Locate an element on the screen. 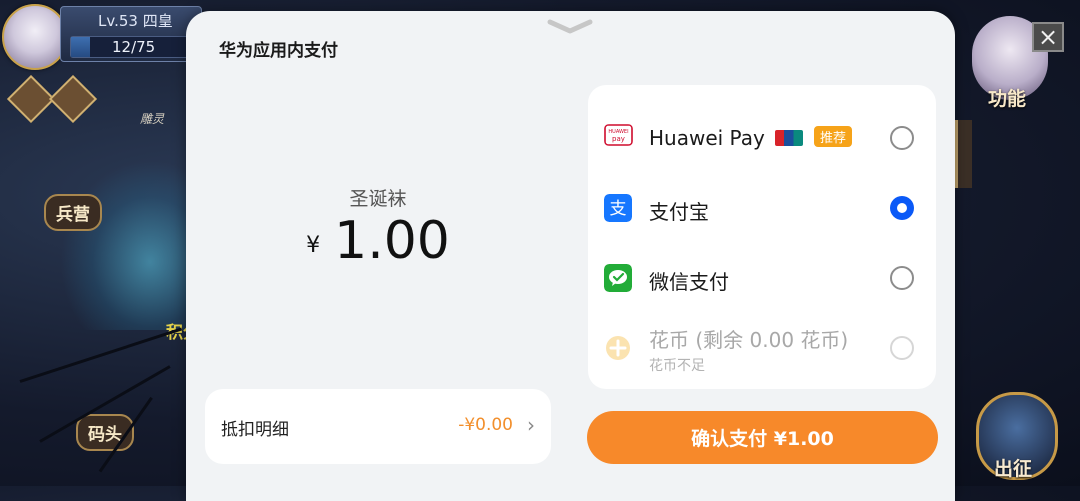 This screenshot has width=1080, height=501. unionpay-icon is located at coordinates (789, 138).